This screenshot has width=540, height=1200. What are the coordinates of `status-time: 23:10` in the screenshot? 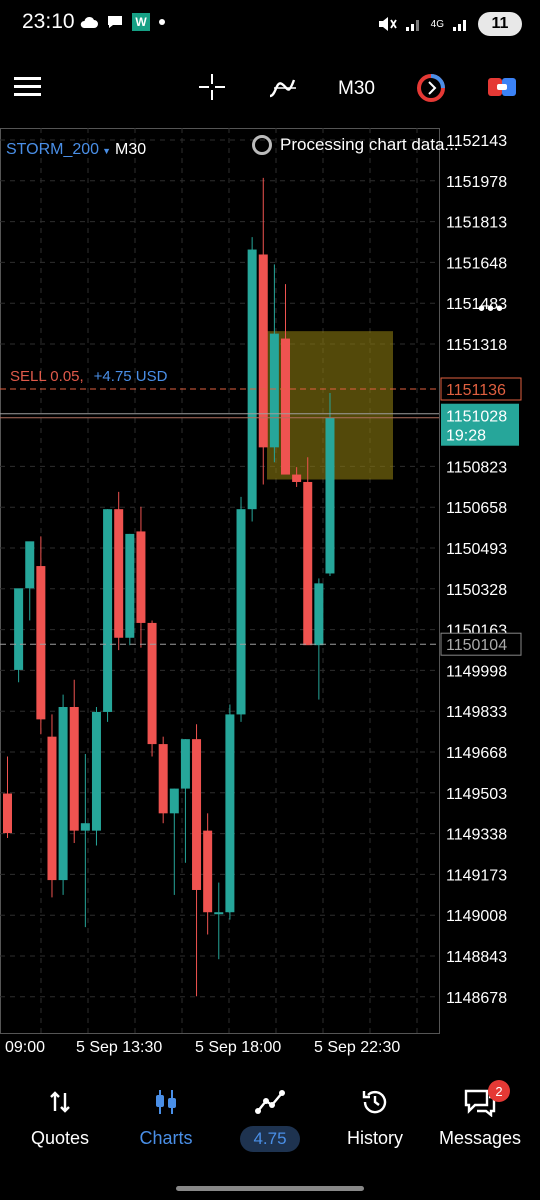 It's located at (48, 21).